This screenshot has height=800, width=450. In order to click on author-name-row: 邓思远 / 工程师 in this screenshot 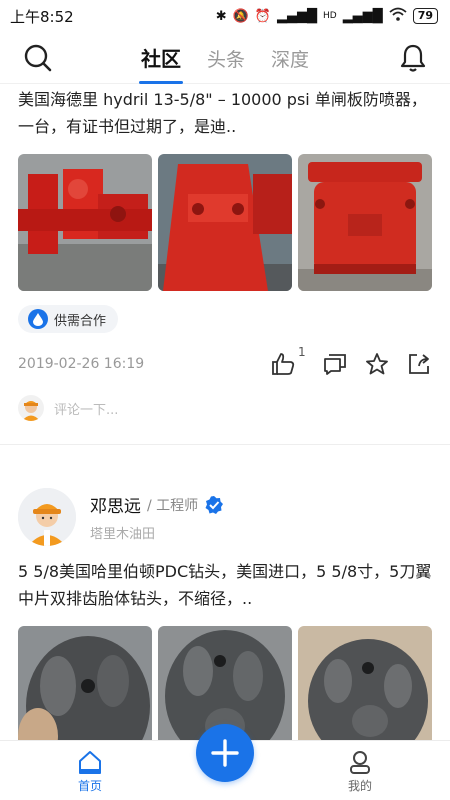, I will do `click(157, 504)`.